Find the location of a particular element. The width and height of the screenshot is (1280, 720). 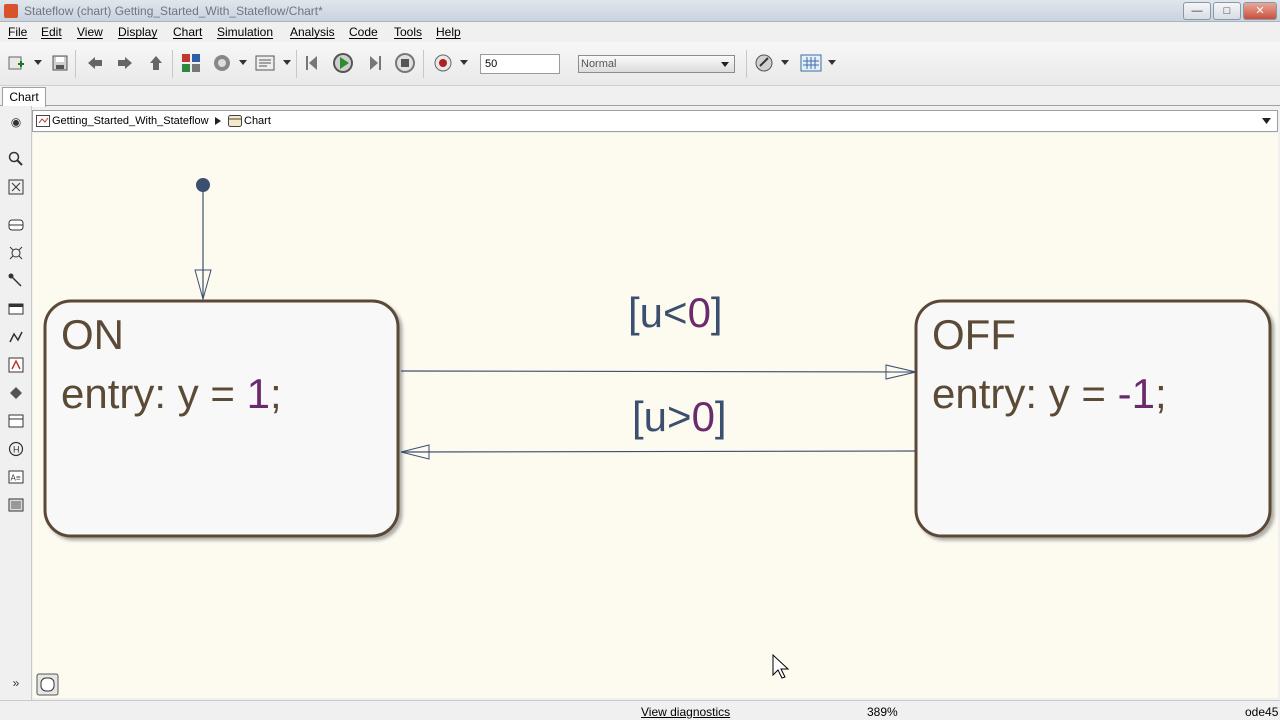

menu-chart: Chart is located at coordinates (187, 32).